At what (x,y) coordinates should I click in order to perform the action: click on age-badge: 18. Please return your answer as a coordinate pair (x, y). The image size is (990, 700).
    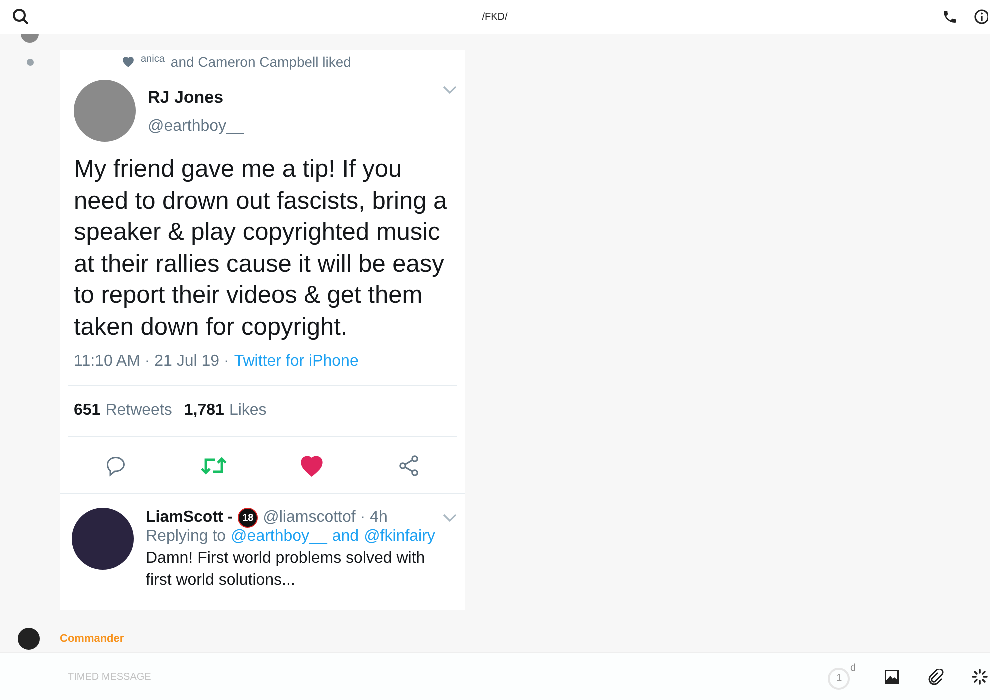
    Looking at the image, I should click on (248, 518).